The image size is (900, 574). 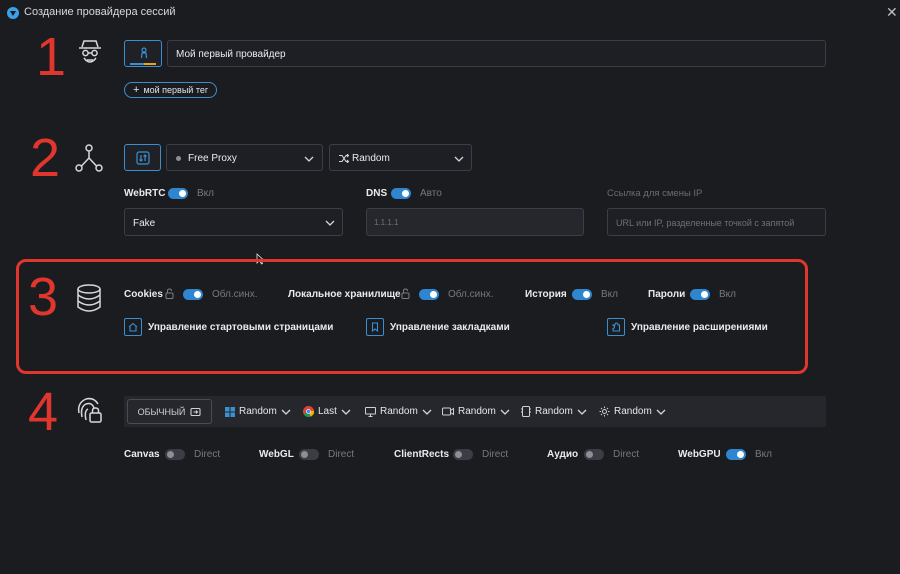 I want to click on window-title: Создание провайдера сессий, so click(x=100, y=12).